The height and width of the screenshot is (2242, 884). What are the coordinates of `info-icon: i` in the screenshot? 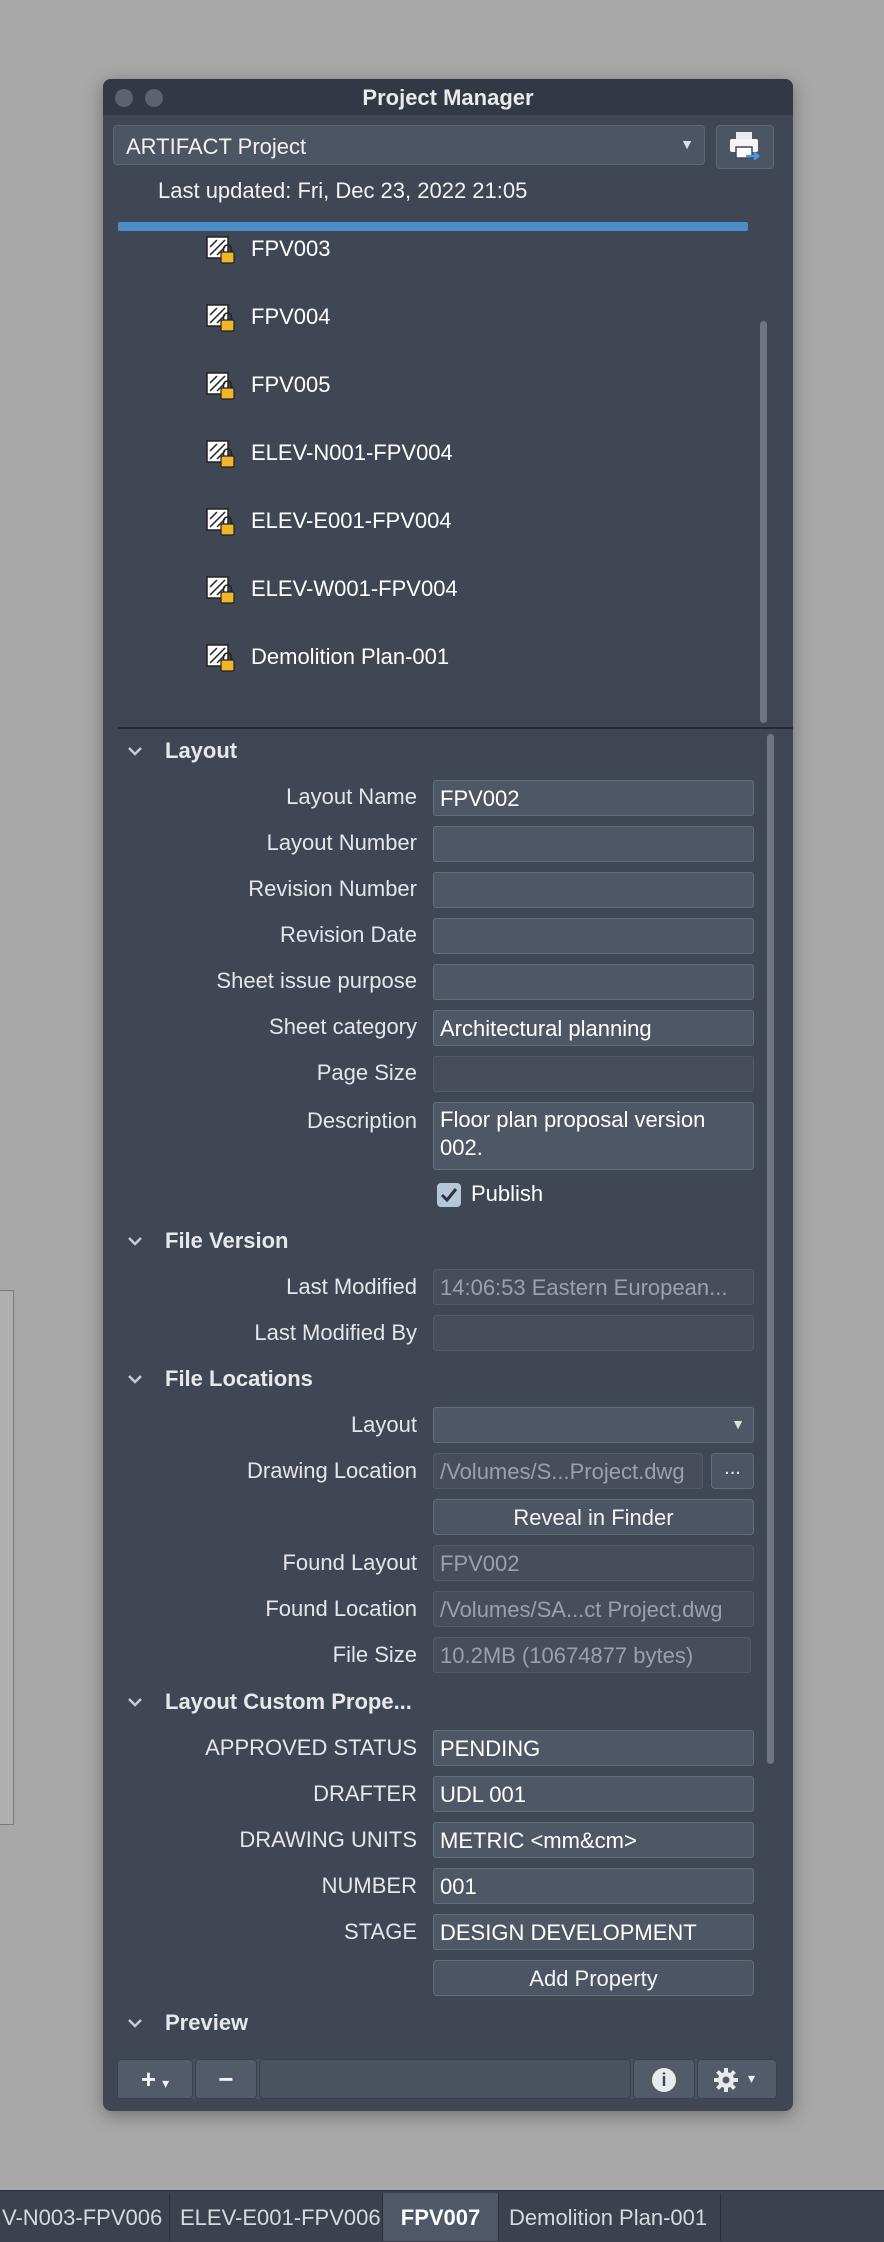 It's located at (664, 2080).